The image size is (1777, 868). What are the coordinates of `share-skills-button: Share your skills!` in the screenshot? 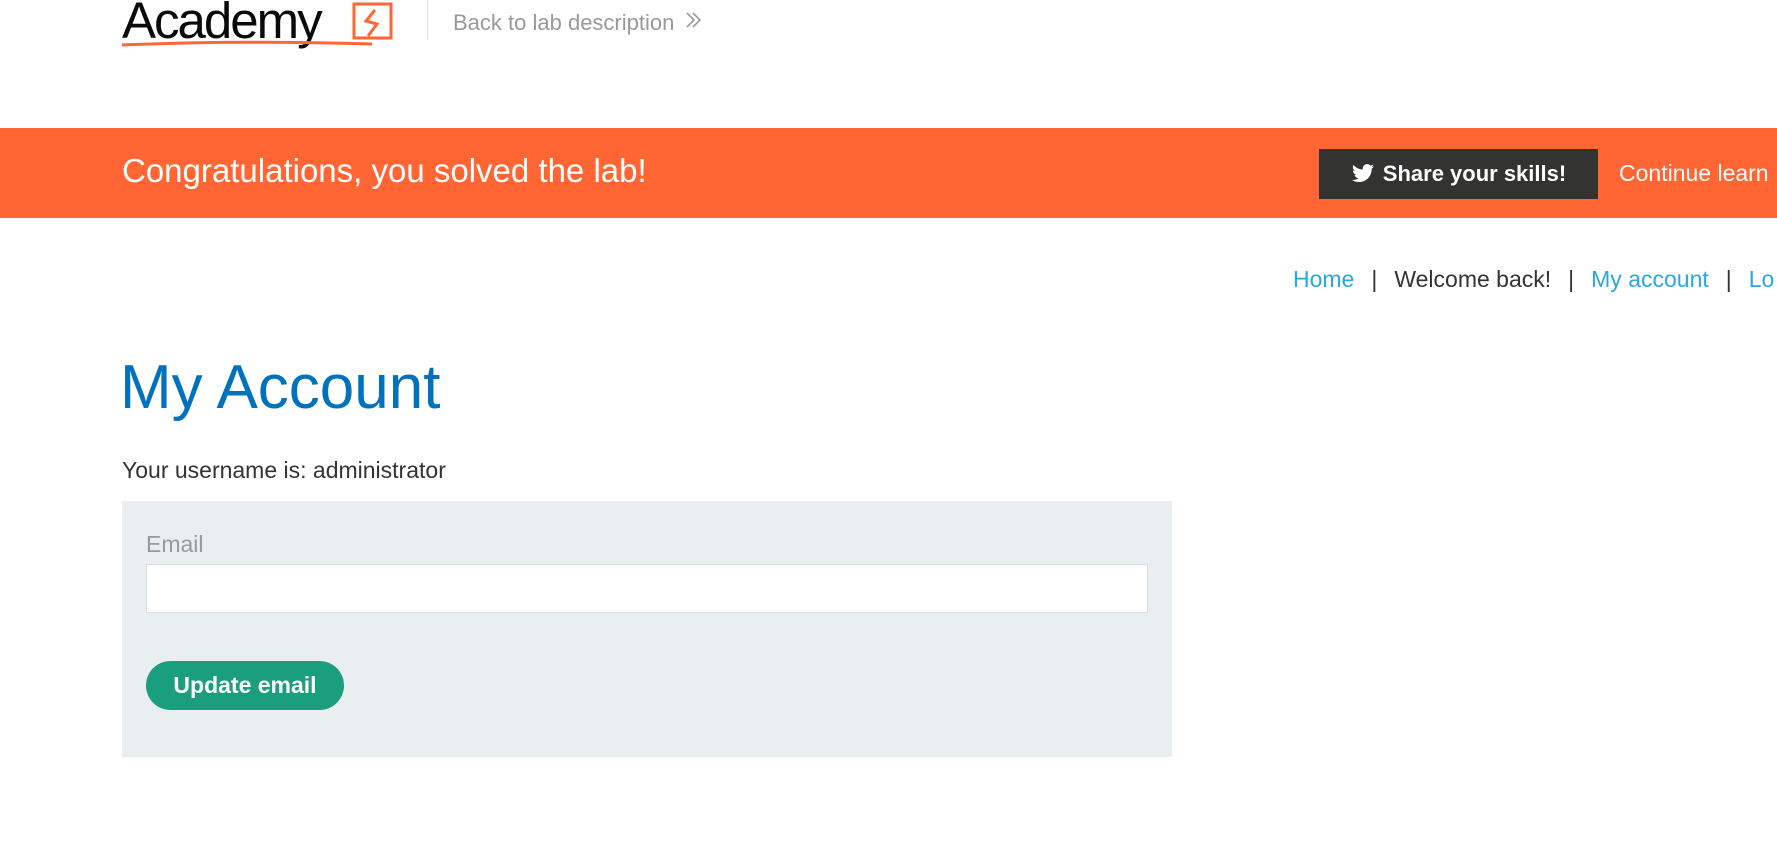 It's located at (1458, 174).